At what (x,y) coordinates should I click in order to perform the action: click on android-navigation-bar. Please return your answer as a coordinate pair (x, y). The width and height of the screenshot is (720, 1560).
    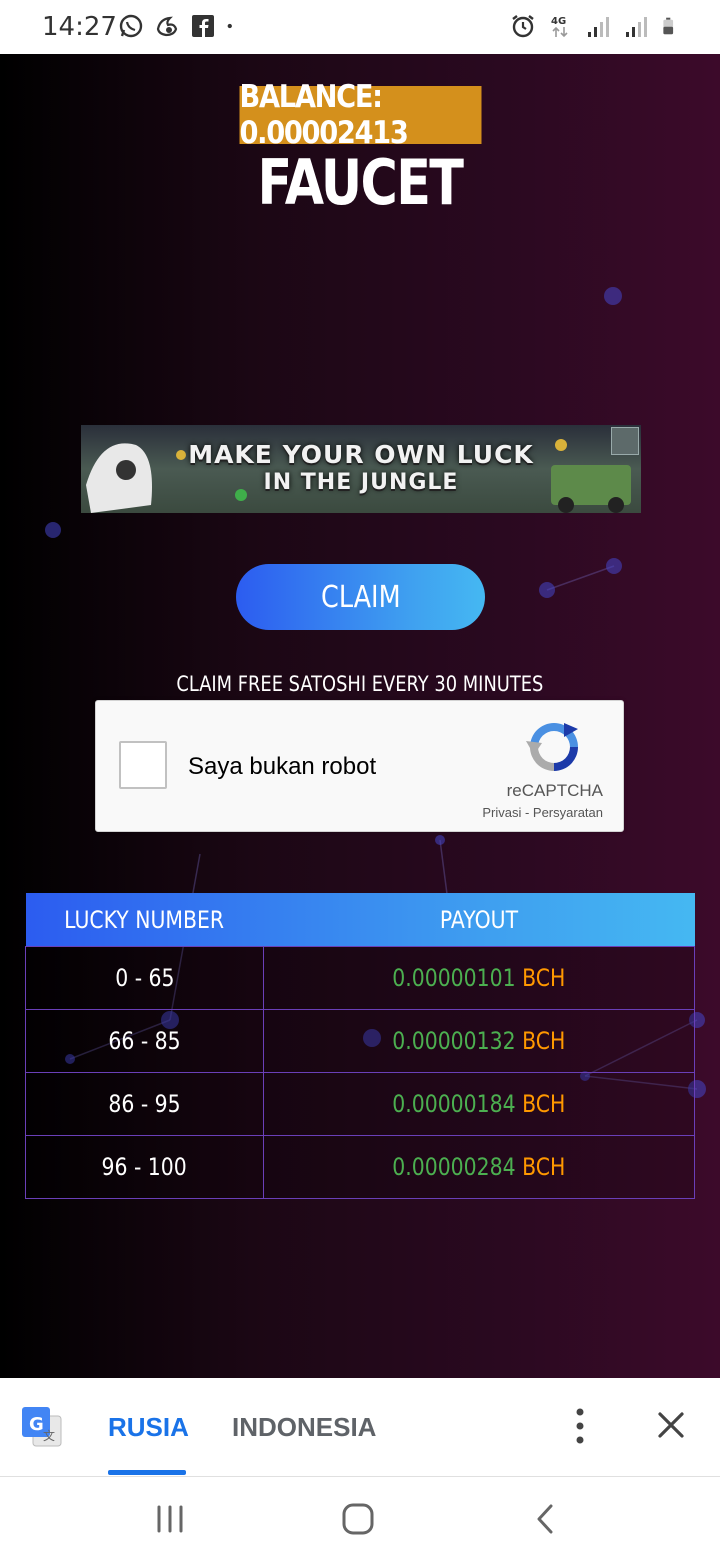
    Looking at the image, I should click on (360, 1518).